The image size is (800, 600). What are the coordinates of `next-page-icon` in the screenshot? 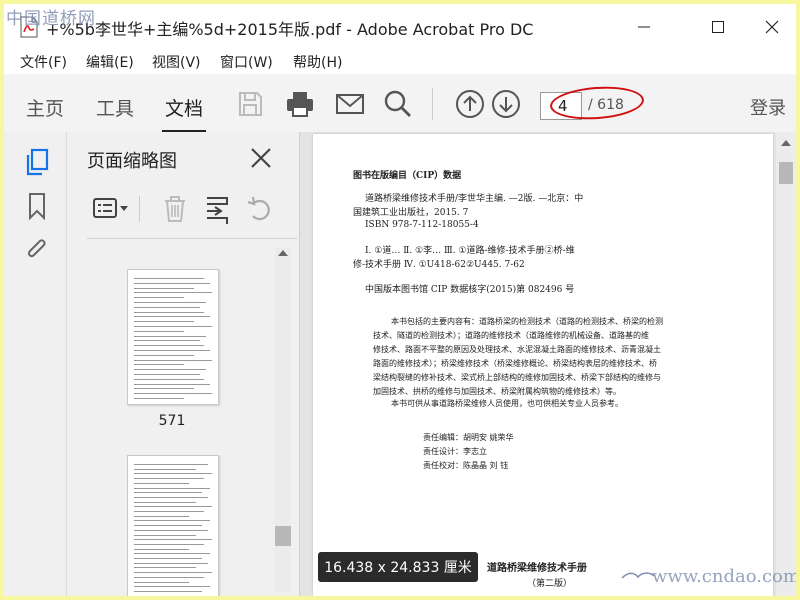 It's located at (506, 104).